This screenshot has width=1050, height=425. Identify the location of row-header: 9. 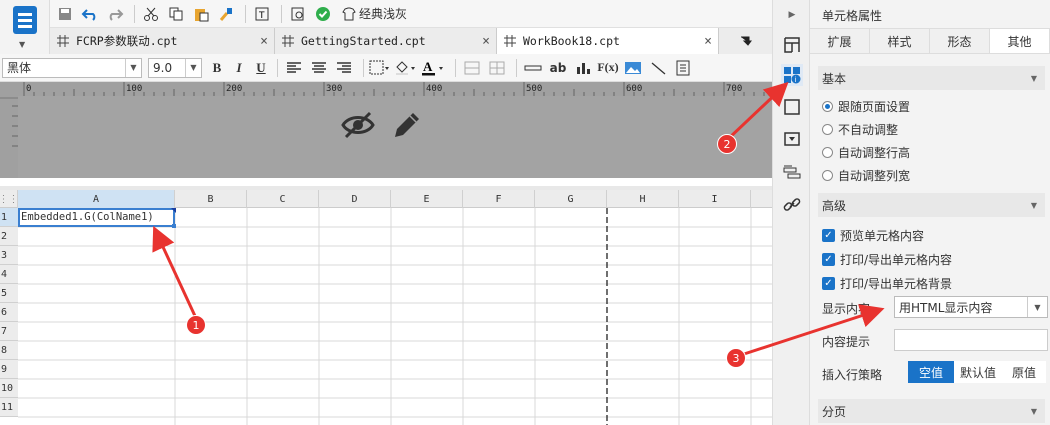
(9, 369).